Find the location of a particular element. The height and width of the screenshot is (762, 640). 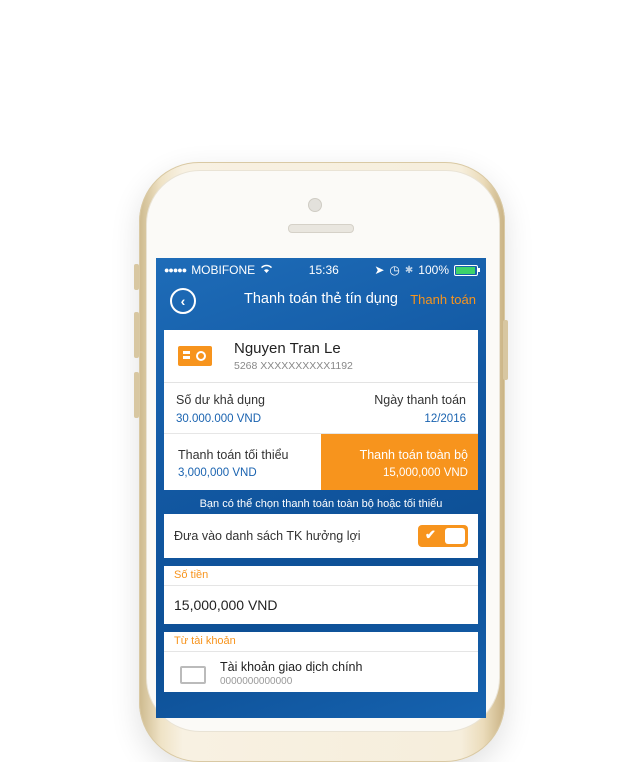

toggle-knob is located at coordinates (455, 536).